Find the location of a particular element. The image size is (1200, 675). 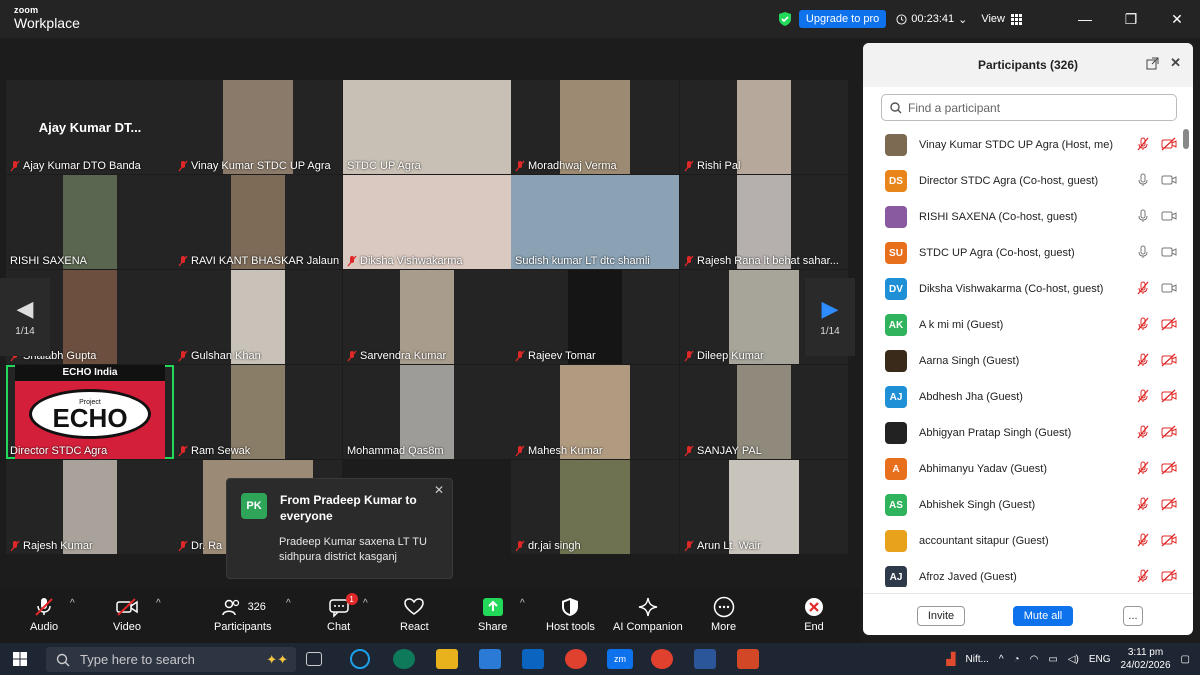

outlook-icon is located at coordinates (533, 659).